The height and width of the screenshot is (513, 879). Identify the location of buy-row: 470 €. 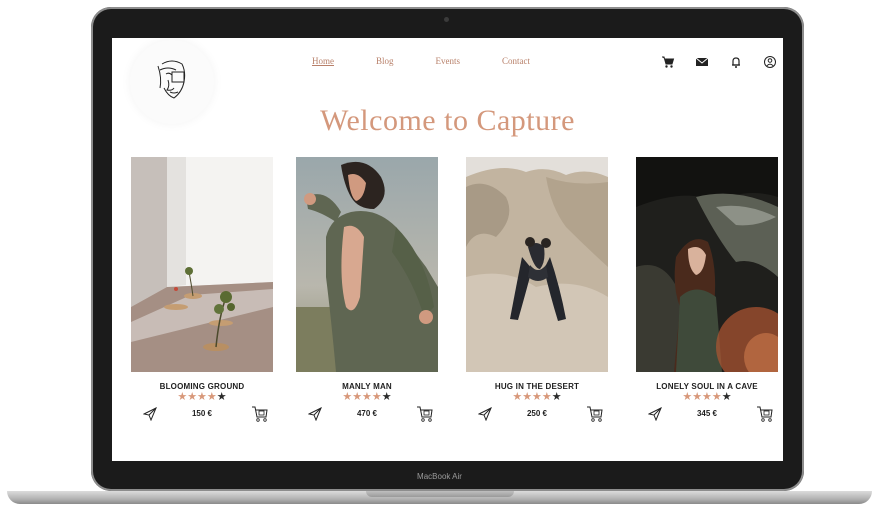
(367, 414).